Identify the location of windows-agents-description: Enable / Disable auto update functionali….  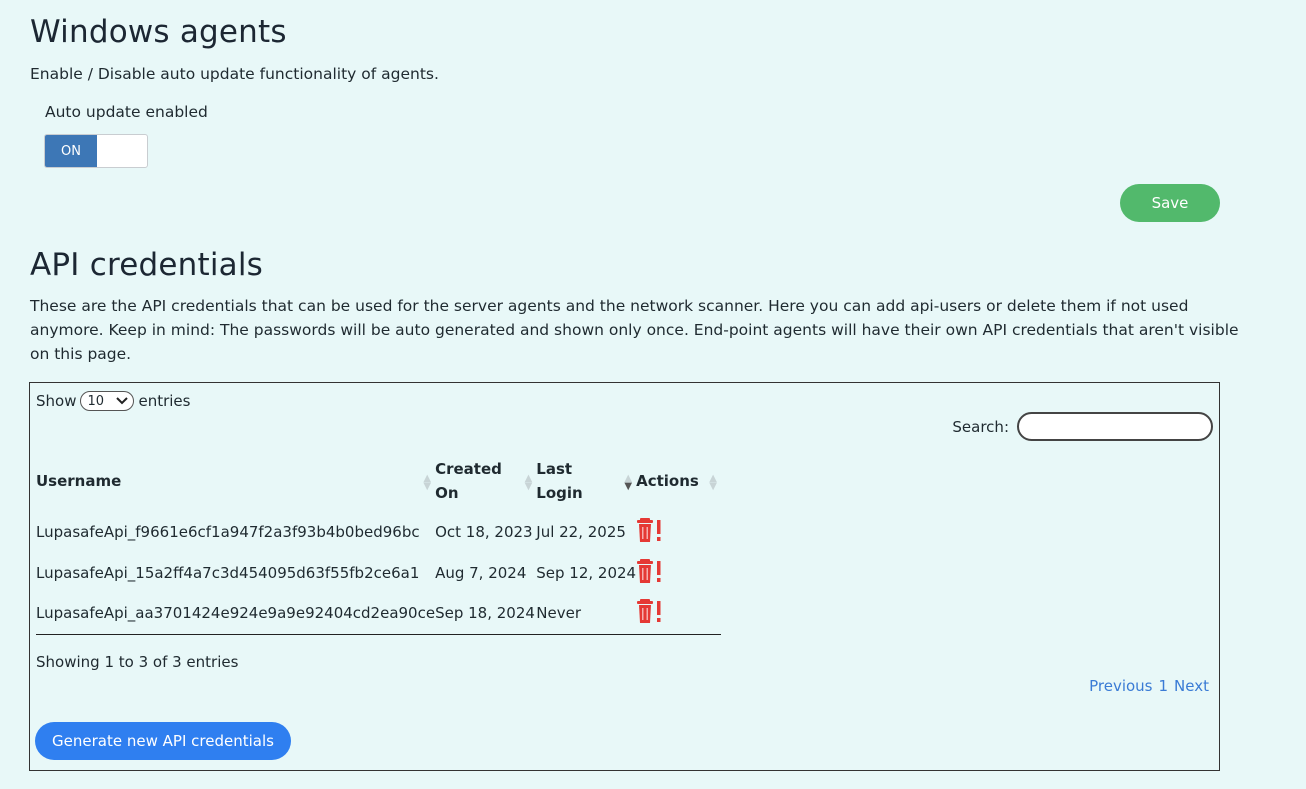
(234, 74).